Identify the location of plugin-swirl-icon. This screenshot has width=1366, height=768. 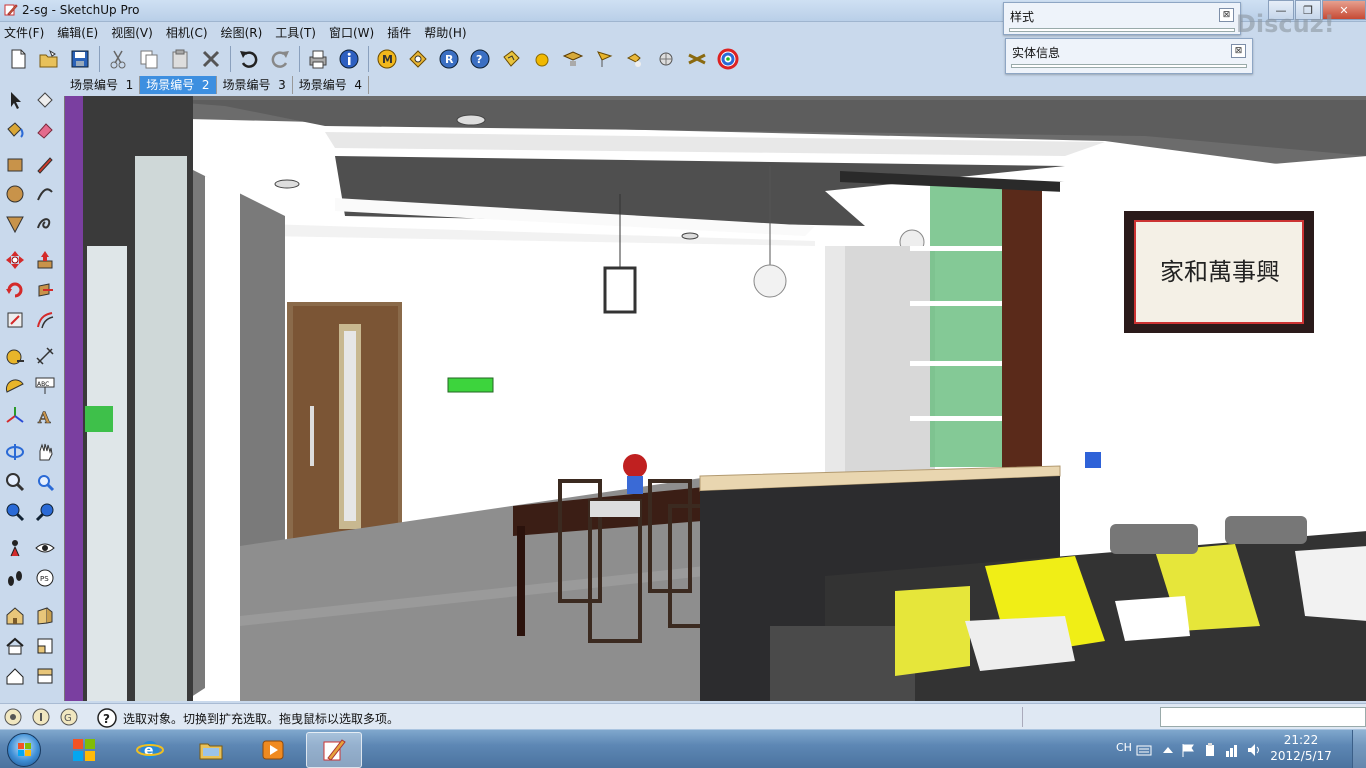
(728, 59).